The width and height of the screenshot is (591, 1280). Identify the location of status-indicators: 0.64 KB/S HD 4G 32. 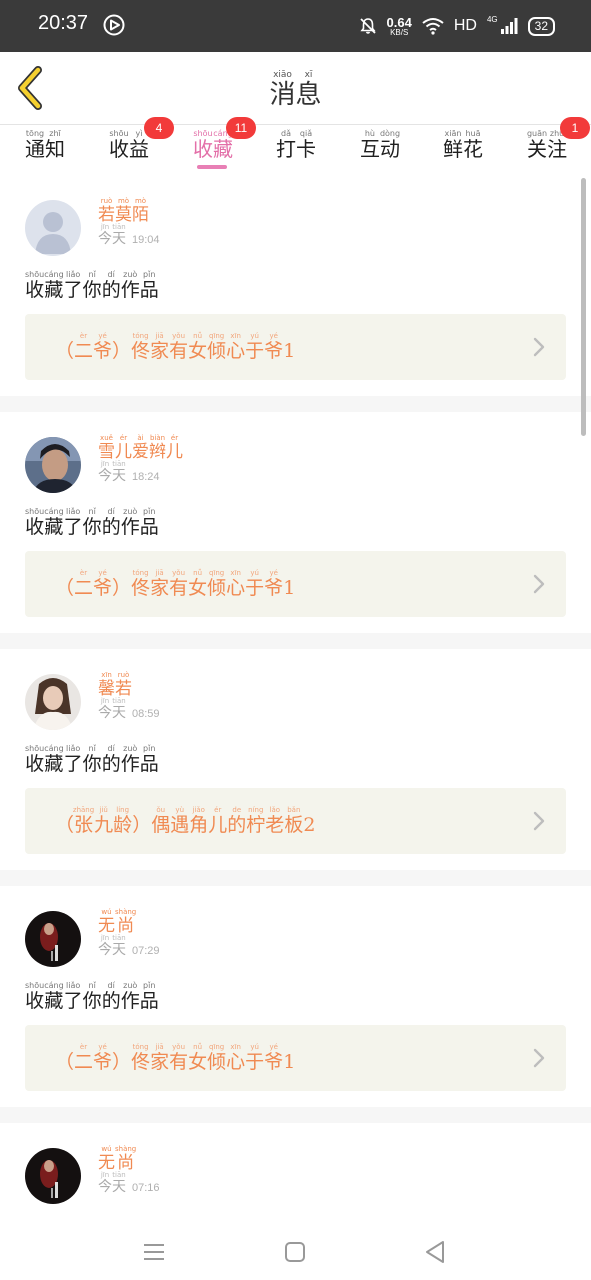
(457, 26).